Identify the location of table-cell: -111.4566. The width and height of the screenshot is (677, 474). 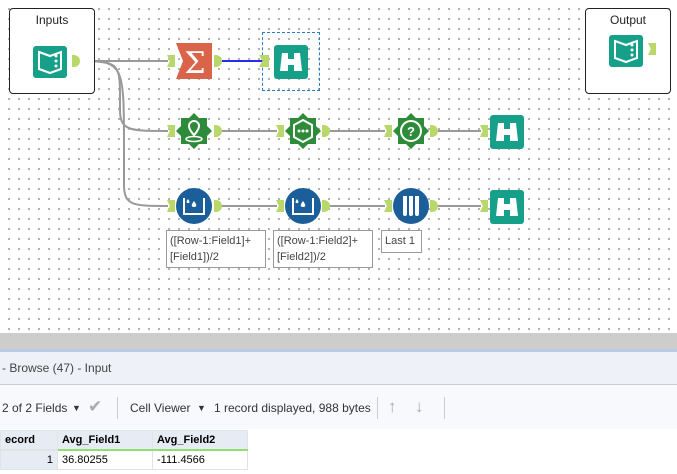
(200, 459).